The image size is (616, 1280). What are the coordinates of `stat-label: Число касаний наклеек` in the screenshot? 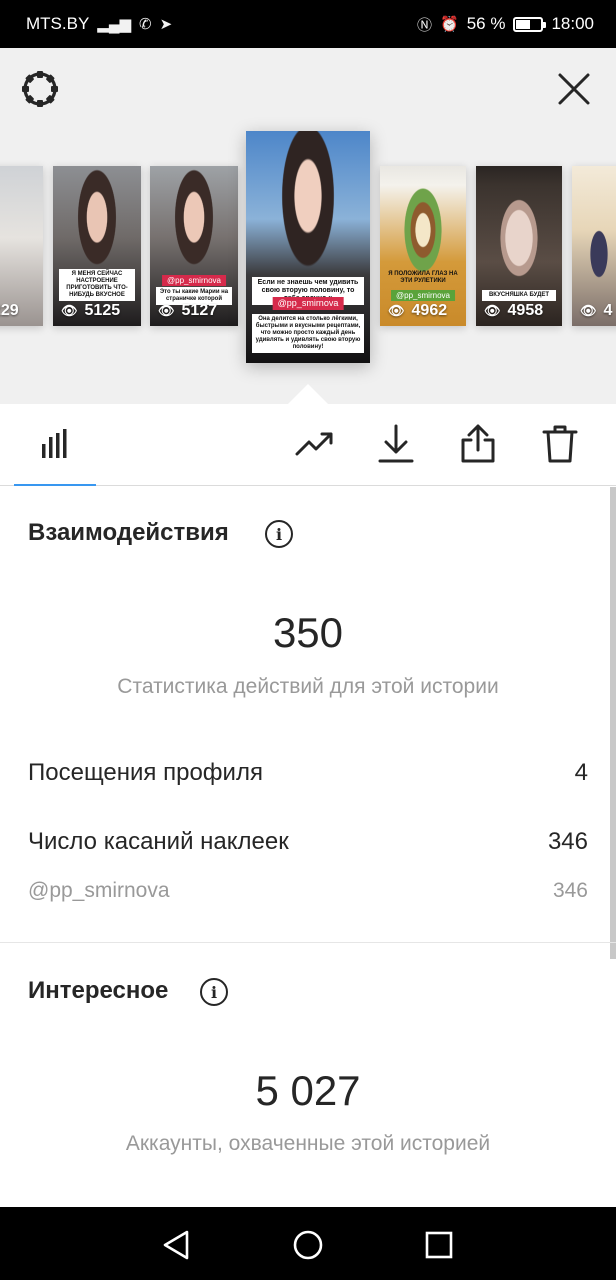 It's located at (158, 841).